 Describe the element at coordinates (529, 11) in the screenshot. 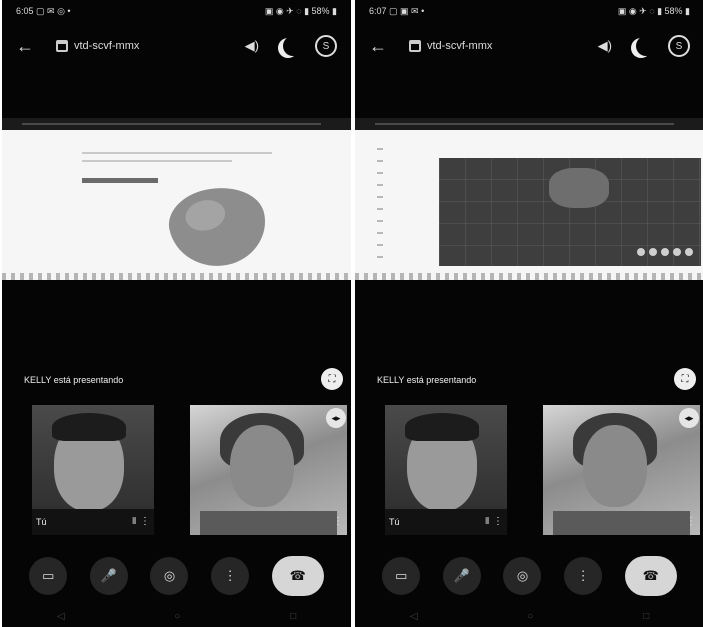

I see `status-bar: 6:07 ▢ ▣ ✉ • ▣ ◉ ✈ ◌ ▮ 58% ▮` at that location.